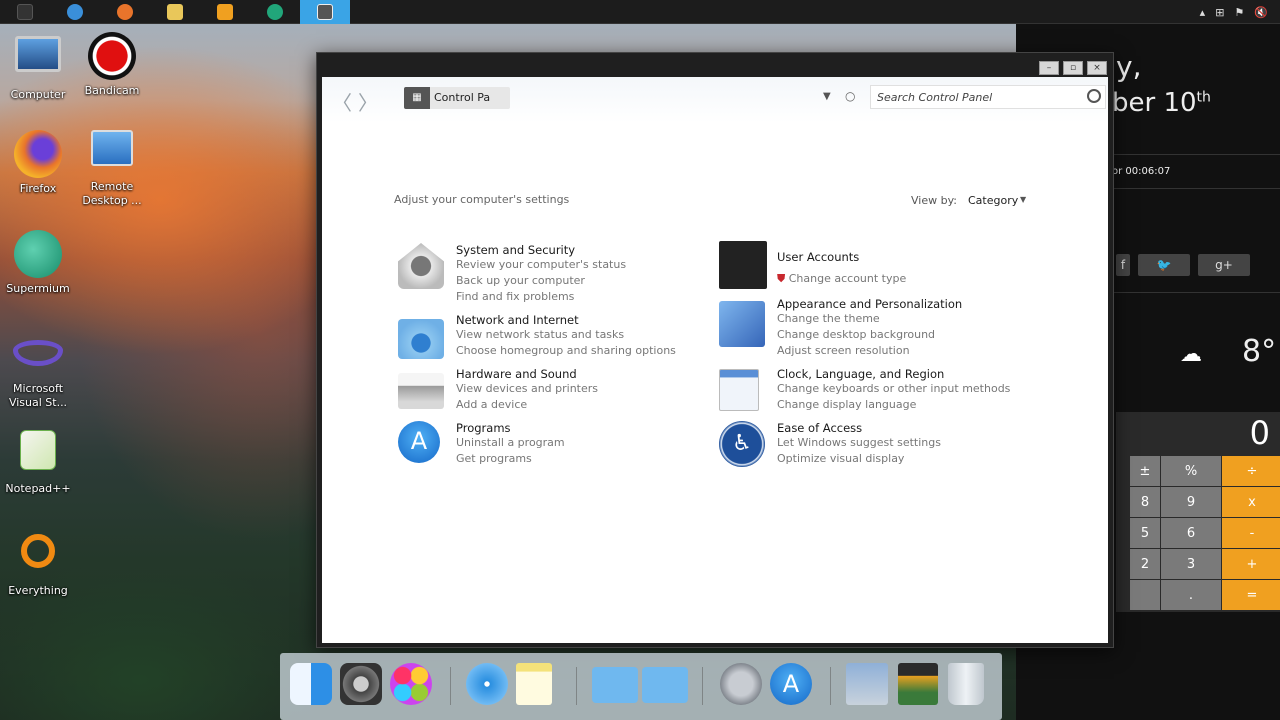 This screenshot has width=1280, height=720. I want to click on calc-key-decimal: ., so click(1191, 595).